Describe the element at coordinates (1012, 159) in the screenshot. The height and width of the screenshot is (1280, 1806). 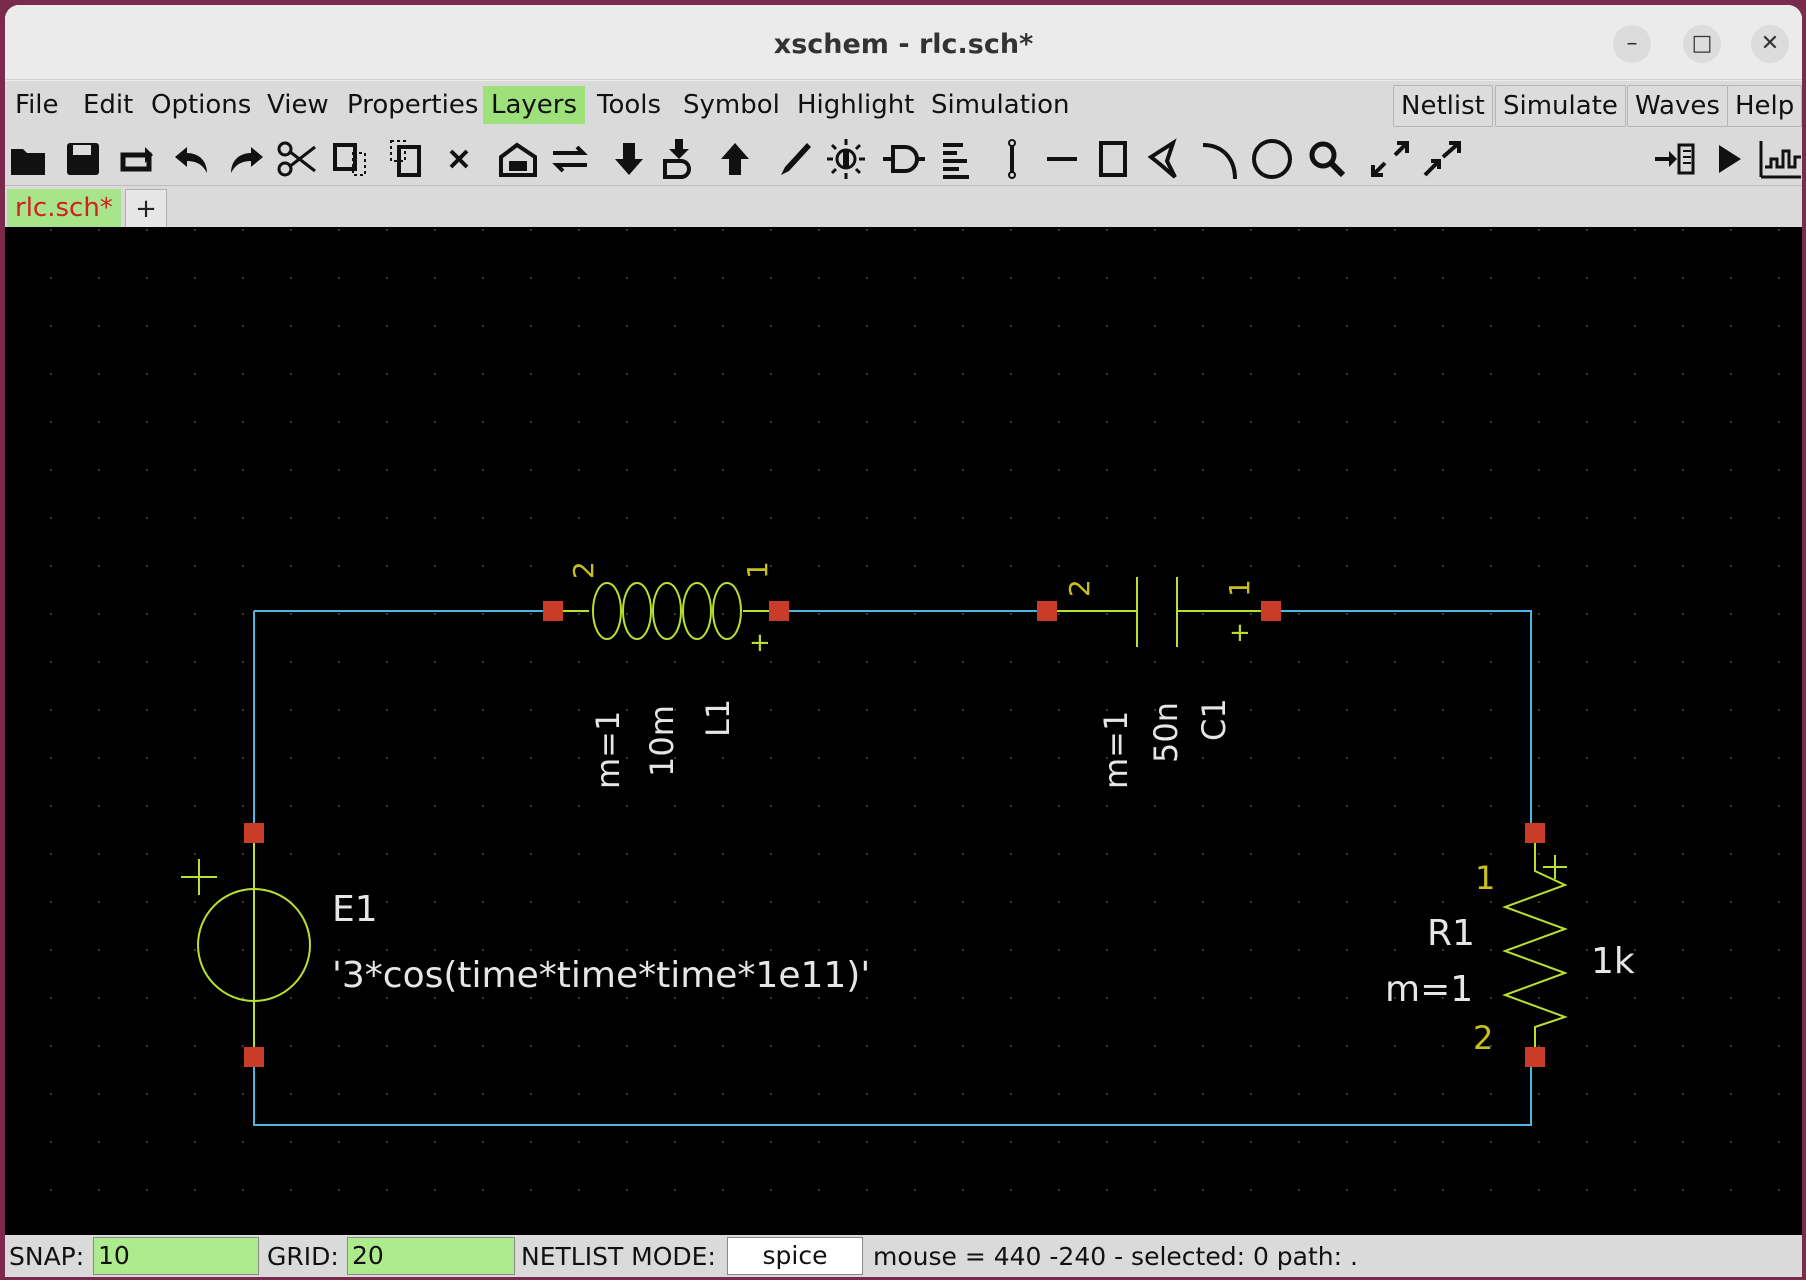
I see `wire-icon` at that location.